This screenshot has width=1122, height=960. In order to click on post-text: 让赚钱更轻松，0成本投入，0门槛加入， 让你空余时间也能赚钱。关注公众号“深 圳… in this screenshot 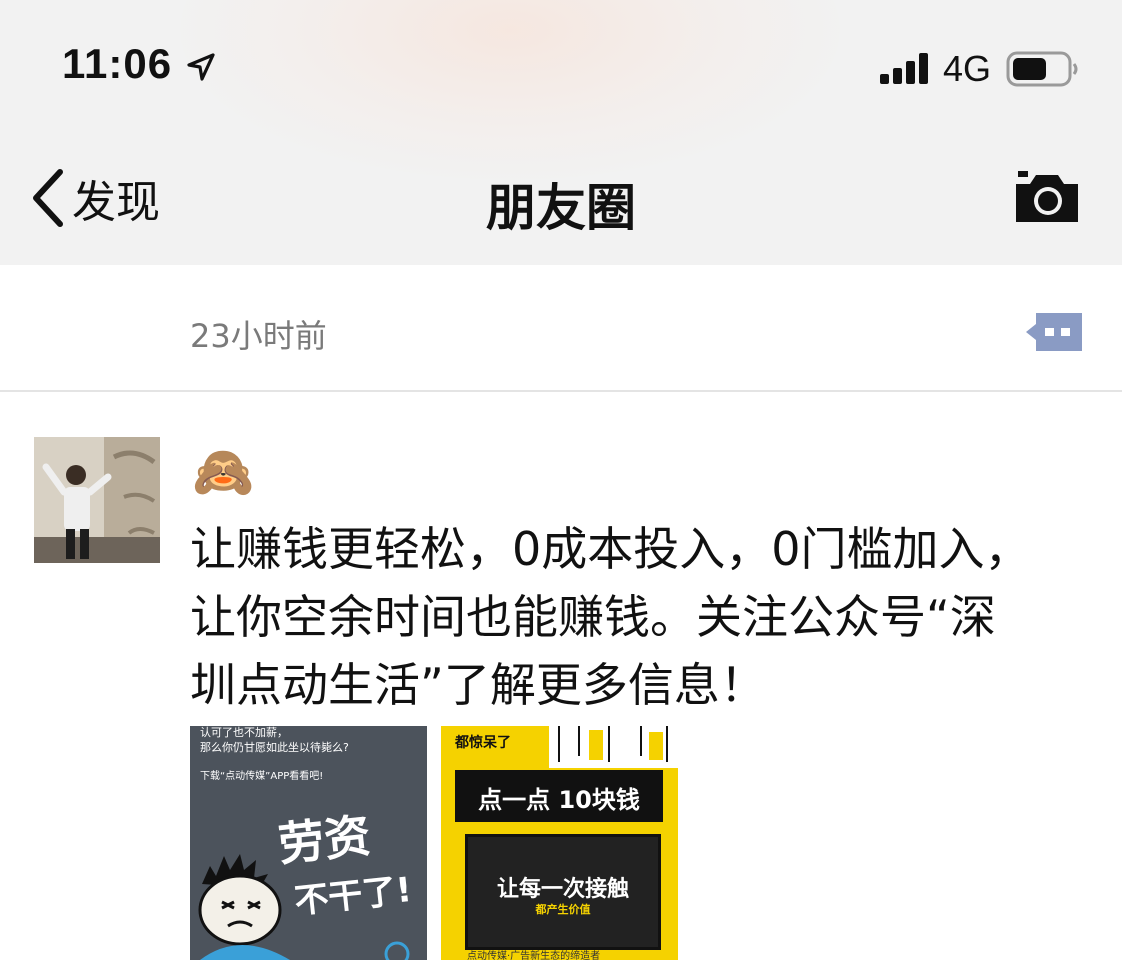, I will do `click(610, 617)`.